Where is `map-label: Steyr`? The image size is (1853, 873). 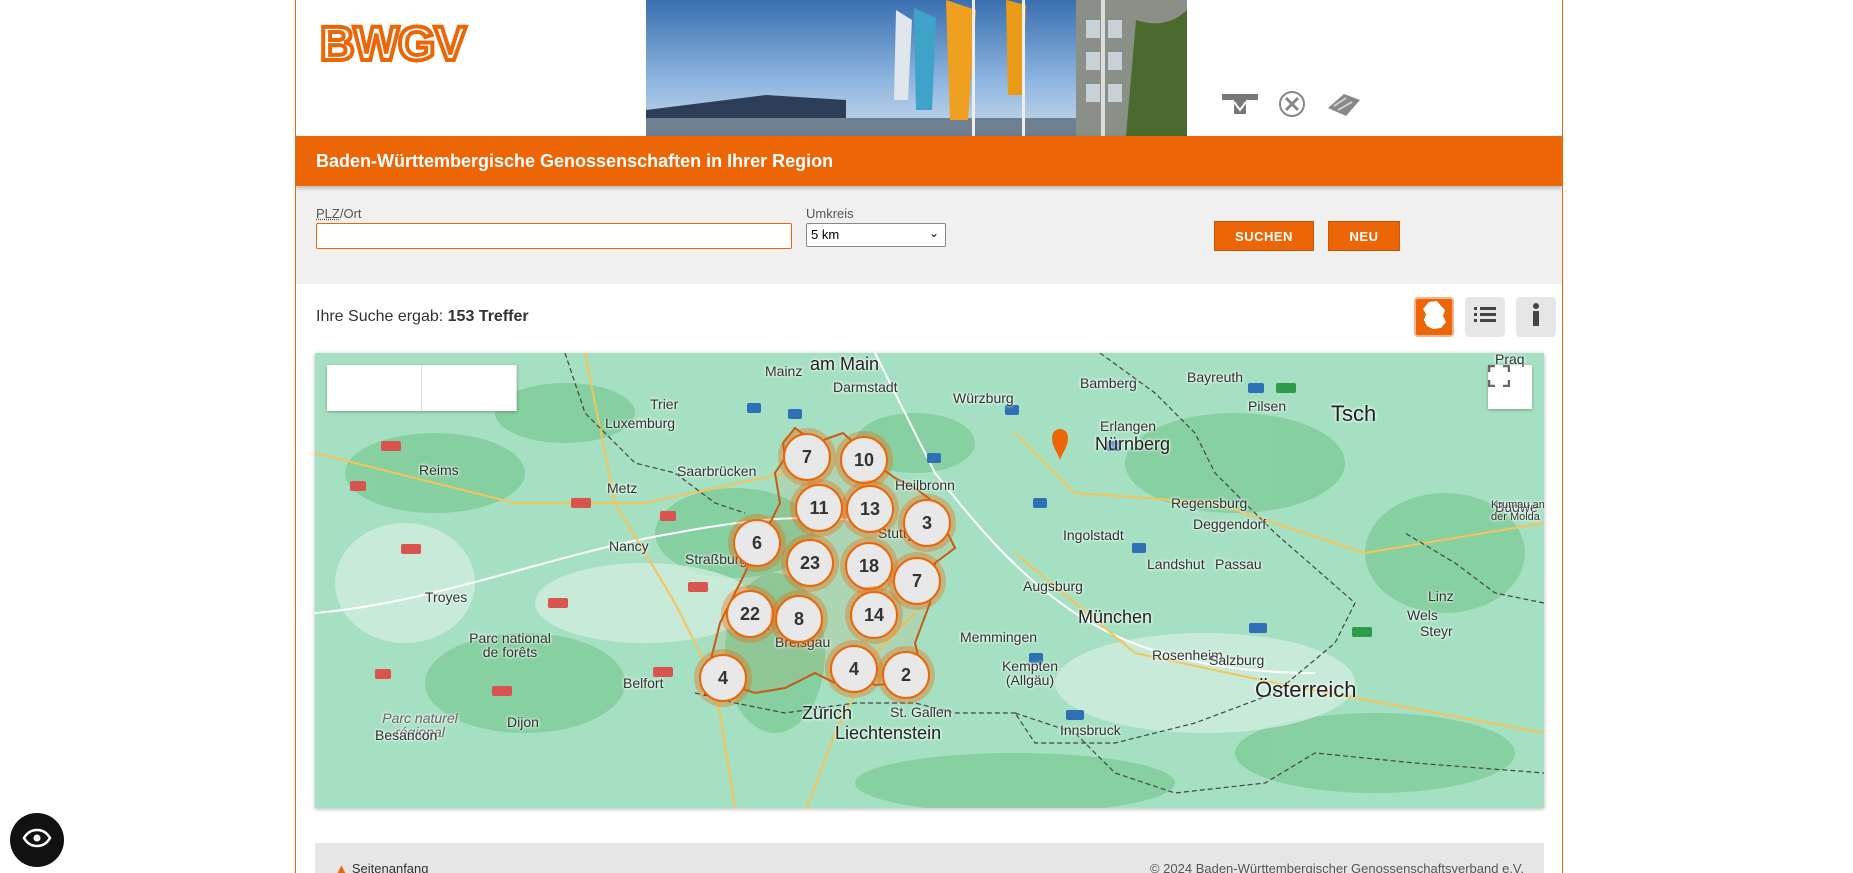 map-label: Steyr is located at coordinates (1436, 631).